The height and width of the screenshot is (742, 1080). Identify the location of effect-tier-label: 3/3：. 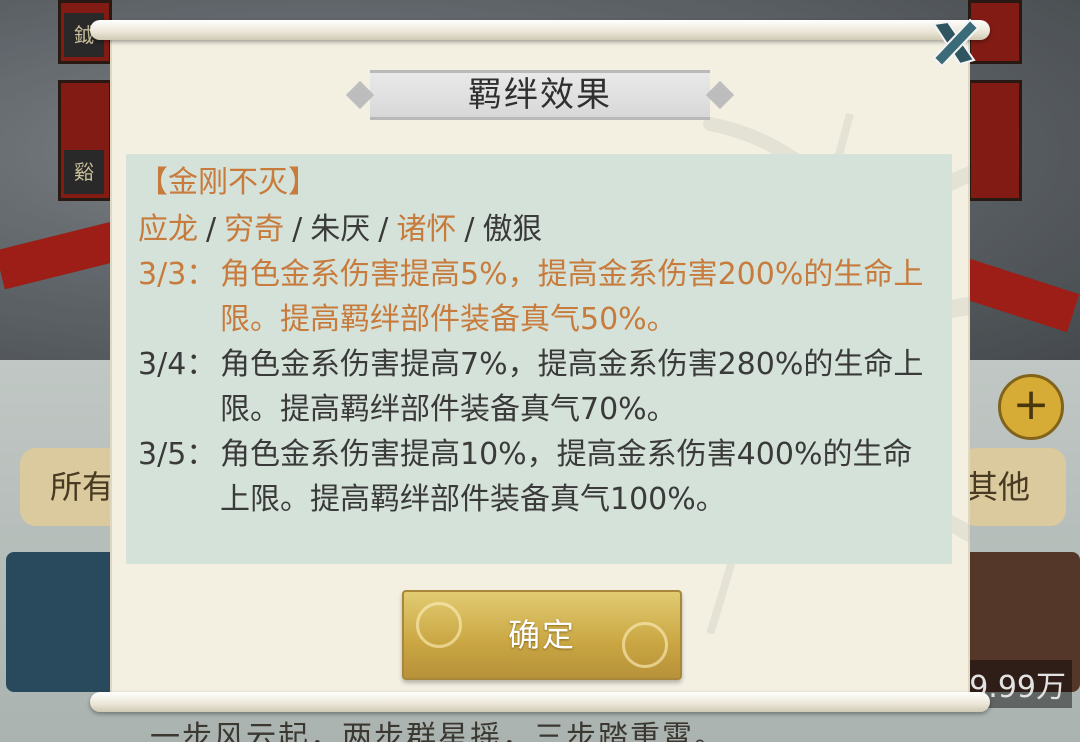
(177, 274).